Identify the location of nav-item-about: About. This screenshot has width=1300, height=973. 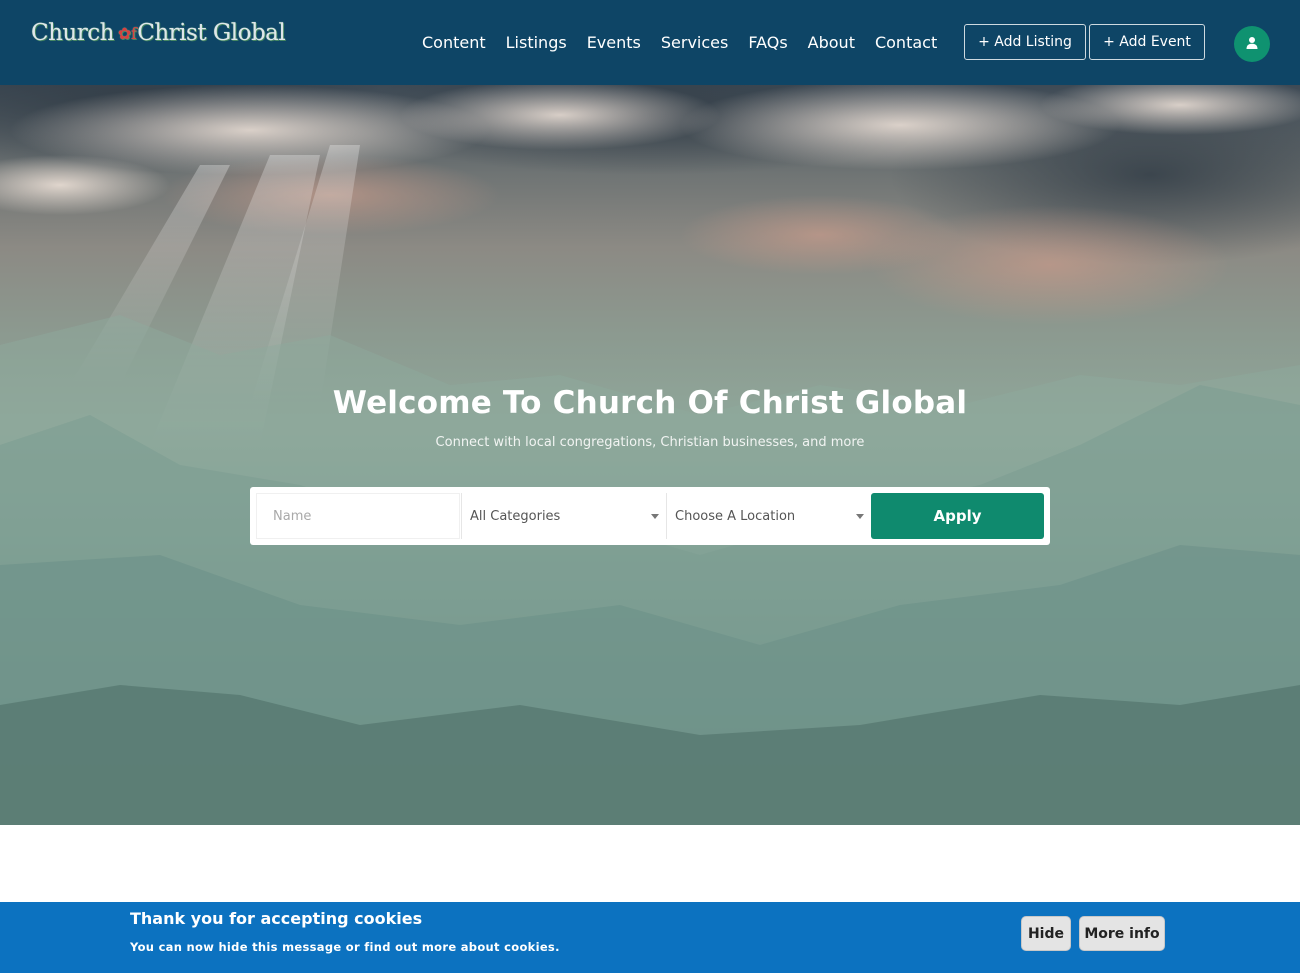
(831, 42).